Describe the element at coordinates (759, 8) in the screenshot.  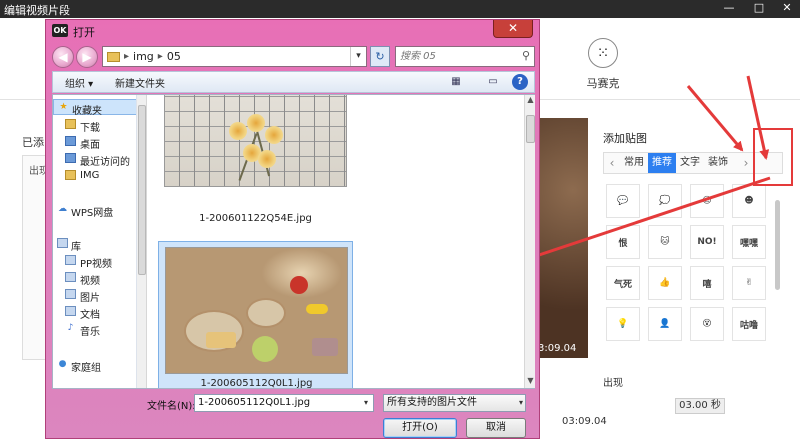
I see `maximize-button: □` at that location.